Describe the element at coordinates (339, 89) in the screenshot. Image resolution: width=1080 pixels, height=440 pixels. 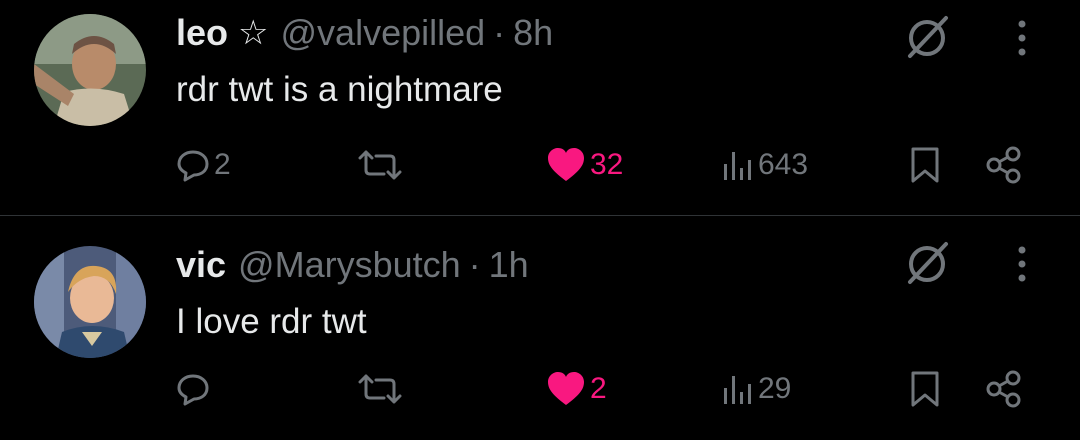
I see `post-text: rdr twt is a nightmare` at that location.